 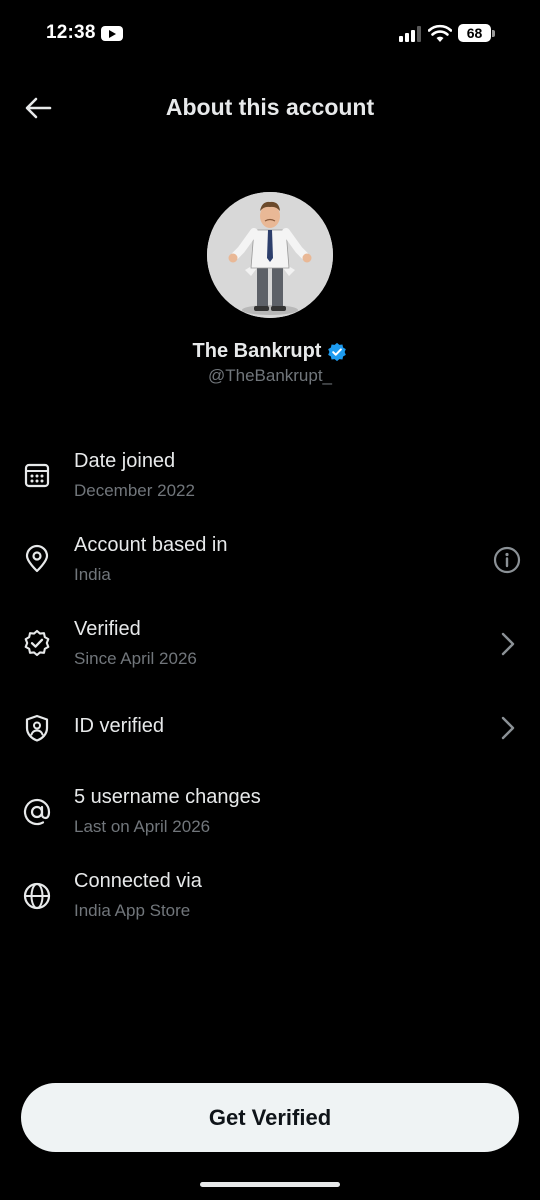 What do you see at coordinates (270, 728) in the screenshot?
I see `list-item-id-verified: ID verified` at bounding box center [270, 728].